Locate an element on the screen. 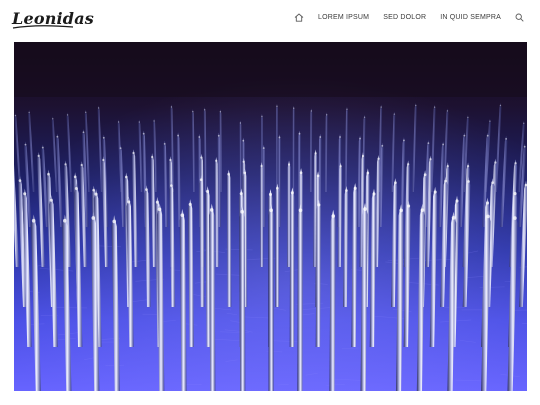  nav-search is located at coordinates (519, 17).